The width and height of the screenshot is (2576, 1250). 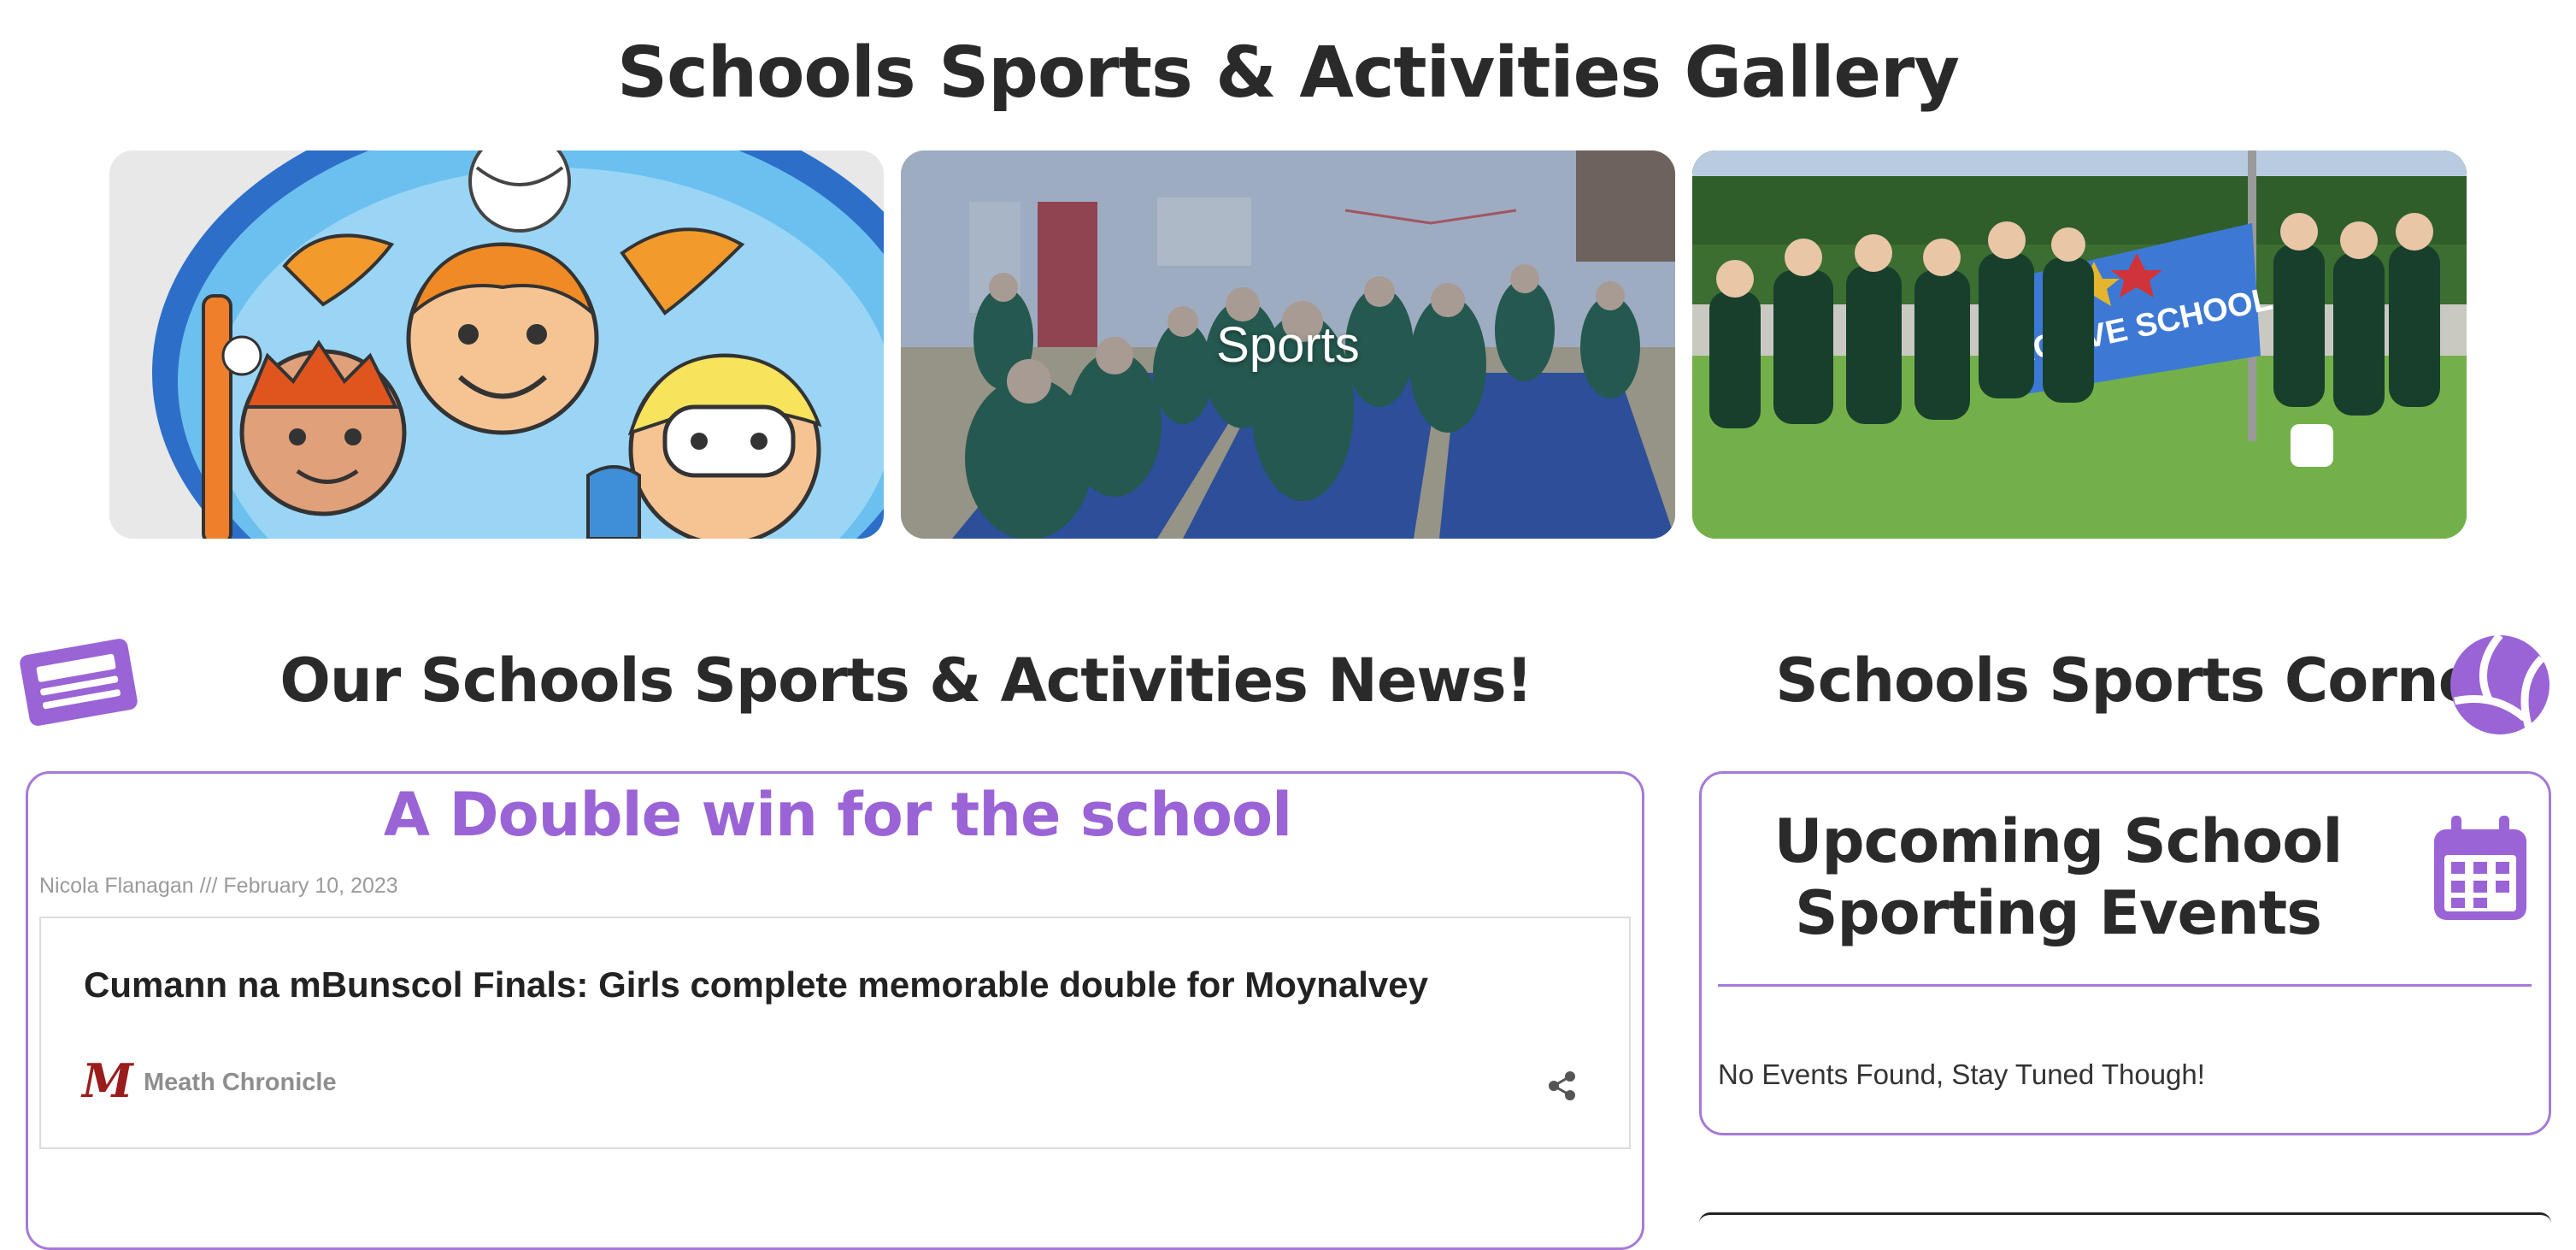 I want to click on active-school-photo: ACTIVE SCHOOL, so click(x=2079, y=344).